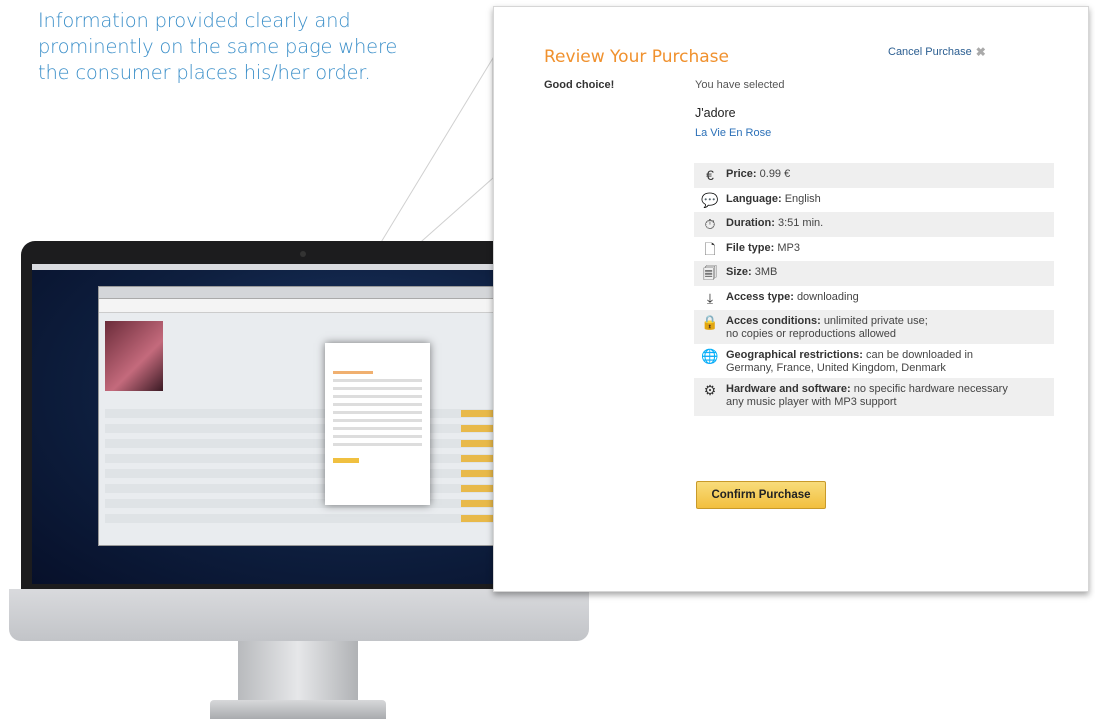  I want to click on info-row-price: € Price: 0.99 €, so click(874, 175).